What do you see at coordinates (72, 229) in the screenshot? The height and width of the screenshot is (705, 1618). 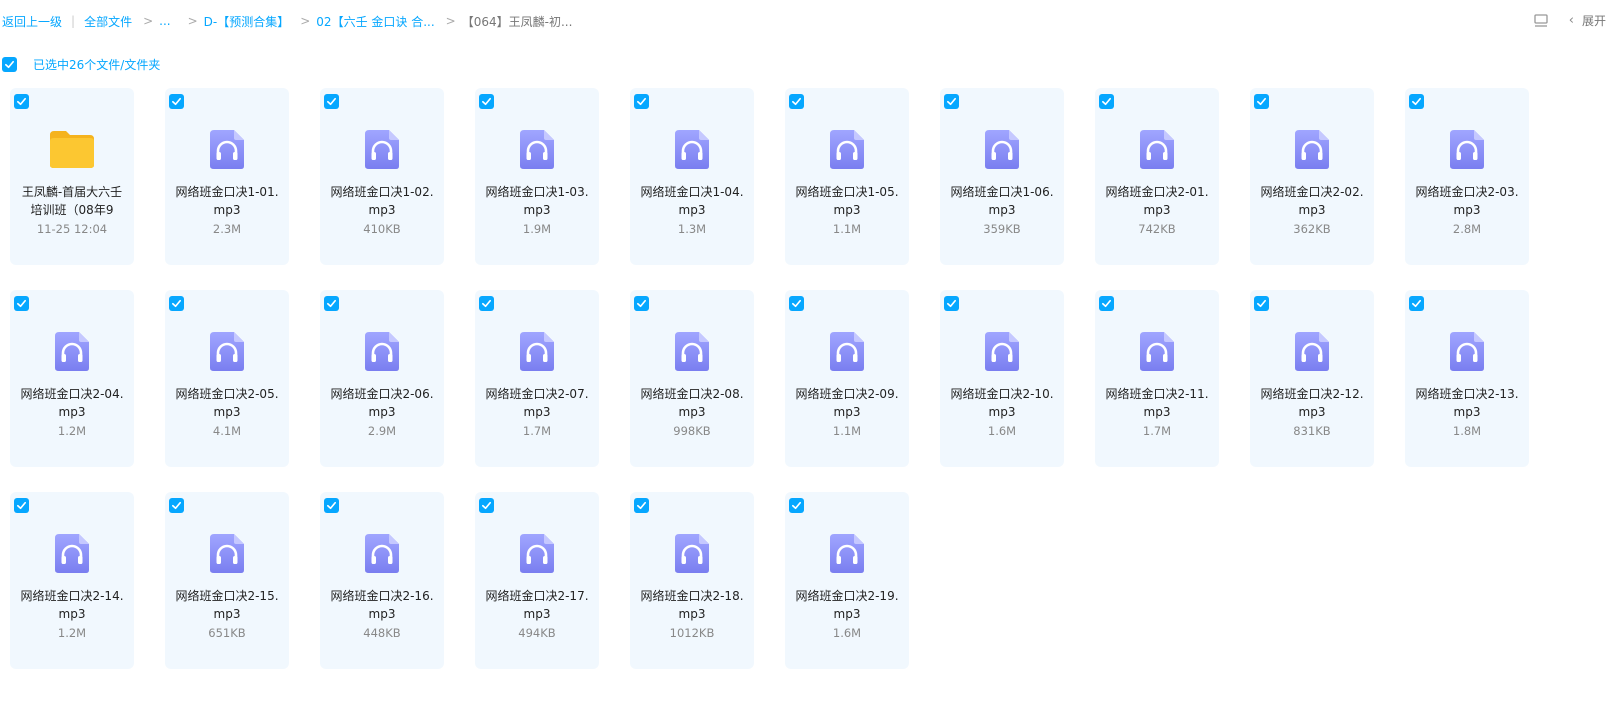 I see `modified-time: 11-25 12:04` at bounding box center [72, 229].